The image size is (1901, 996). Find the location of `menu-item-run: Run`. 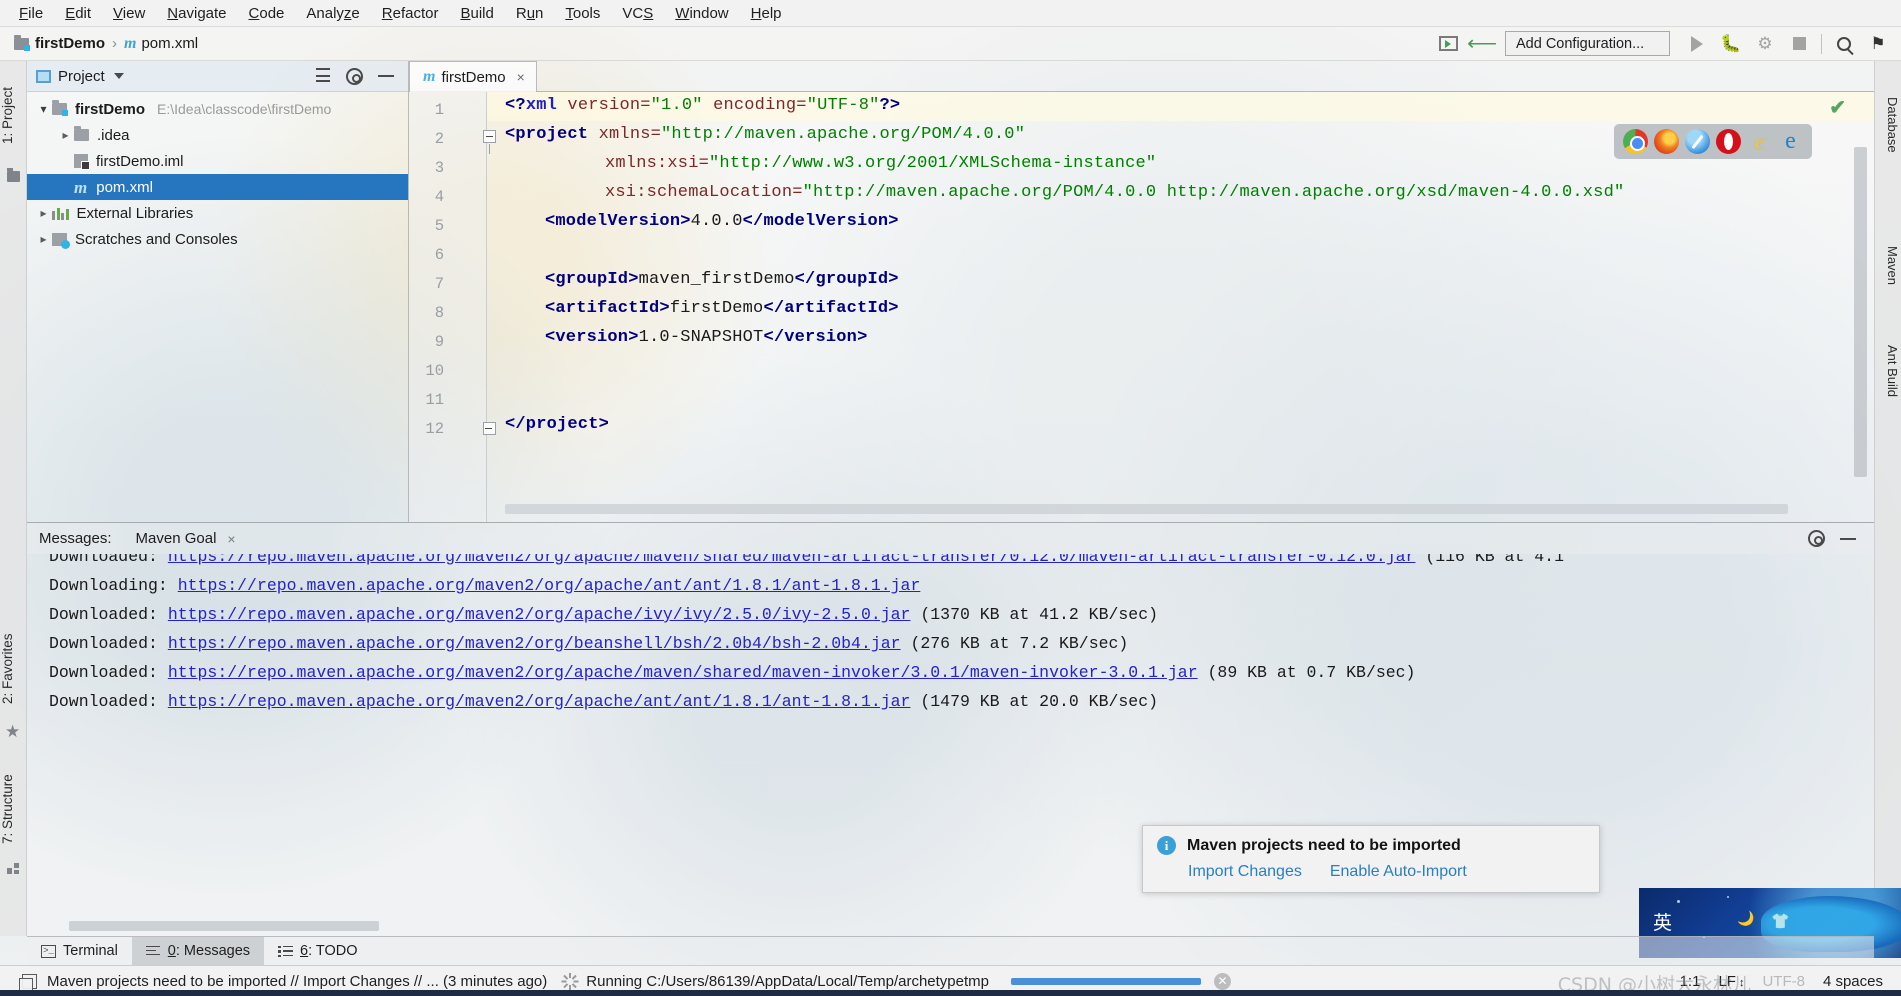

menu-item-run: Run is located at coordinates (530, 13).